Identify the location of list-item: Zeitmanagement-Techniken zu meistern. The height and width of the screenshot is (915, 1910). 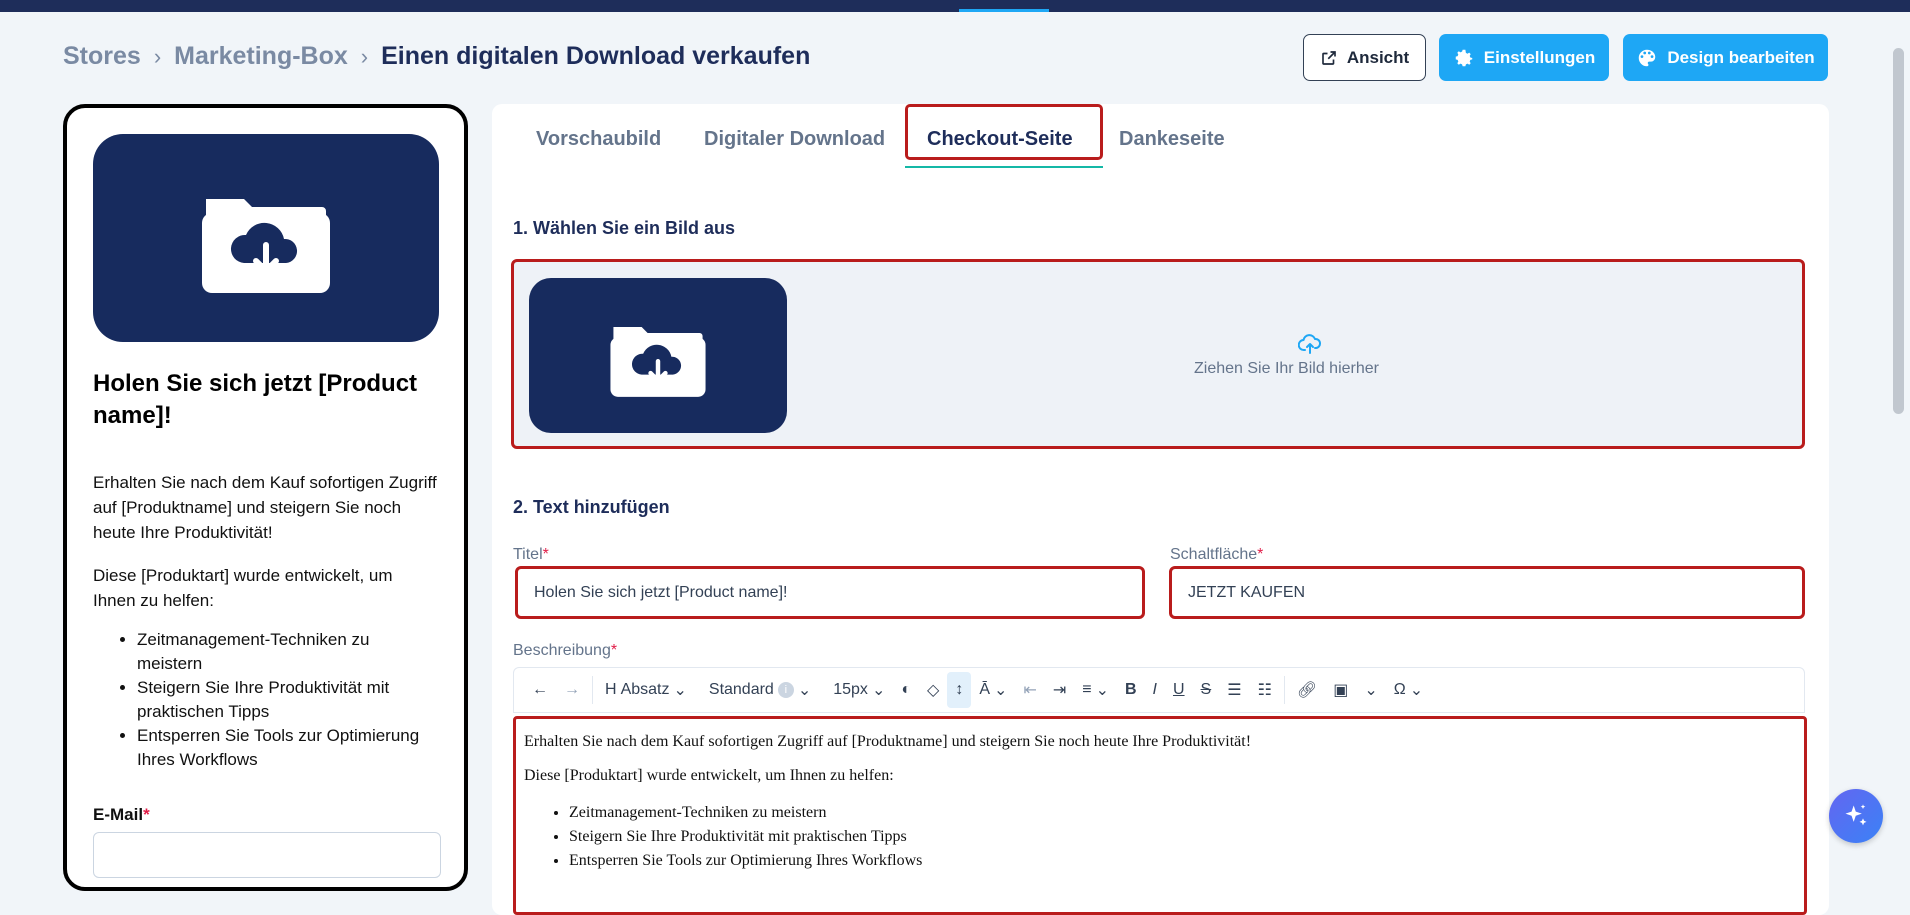
(1182, 813).